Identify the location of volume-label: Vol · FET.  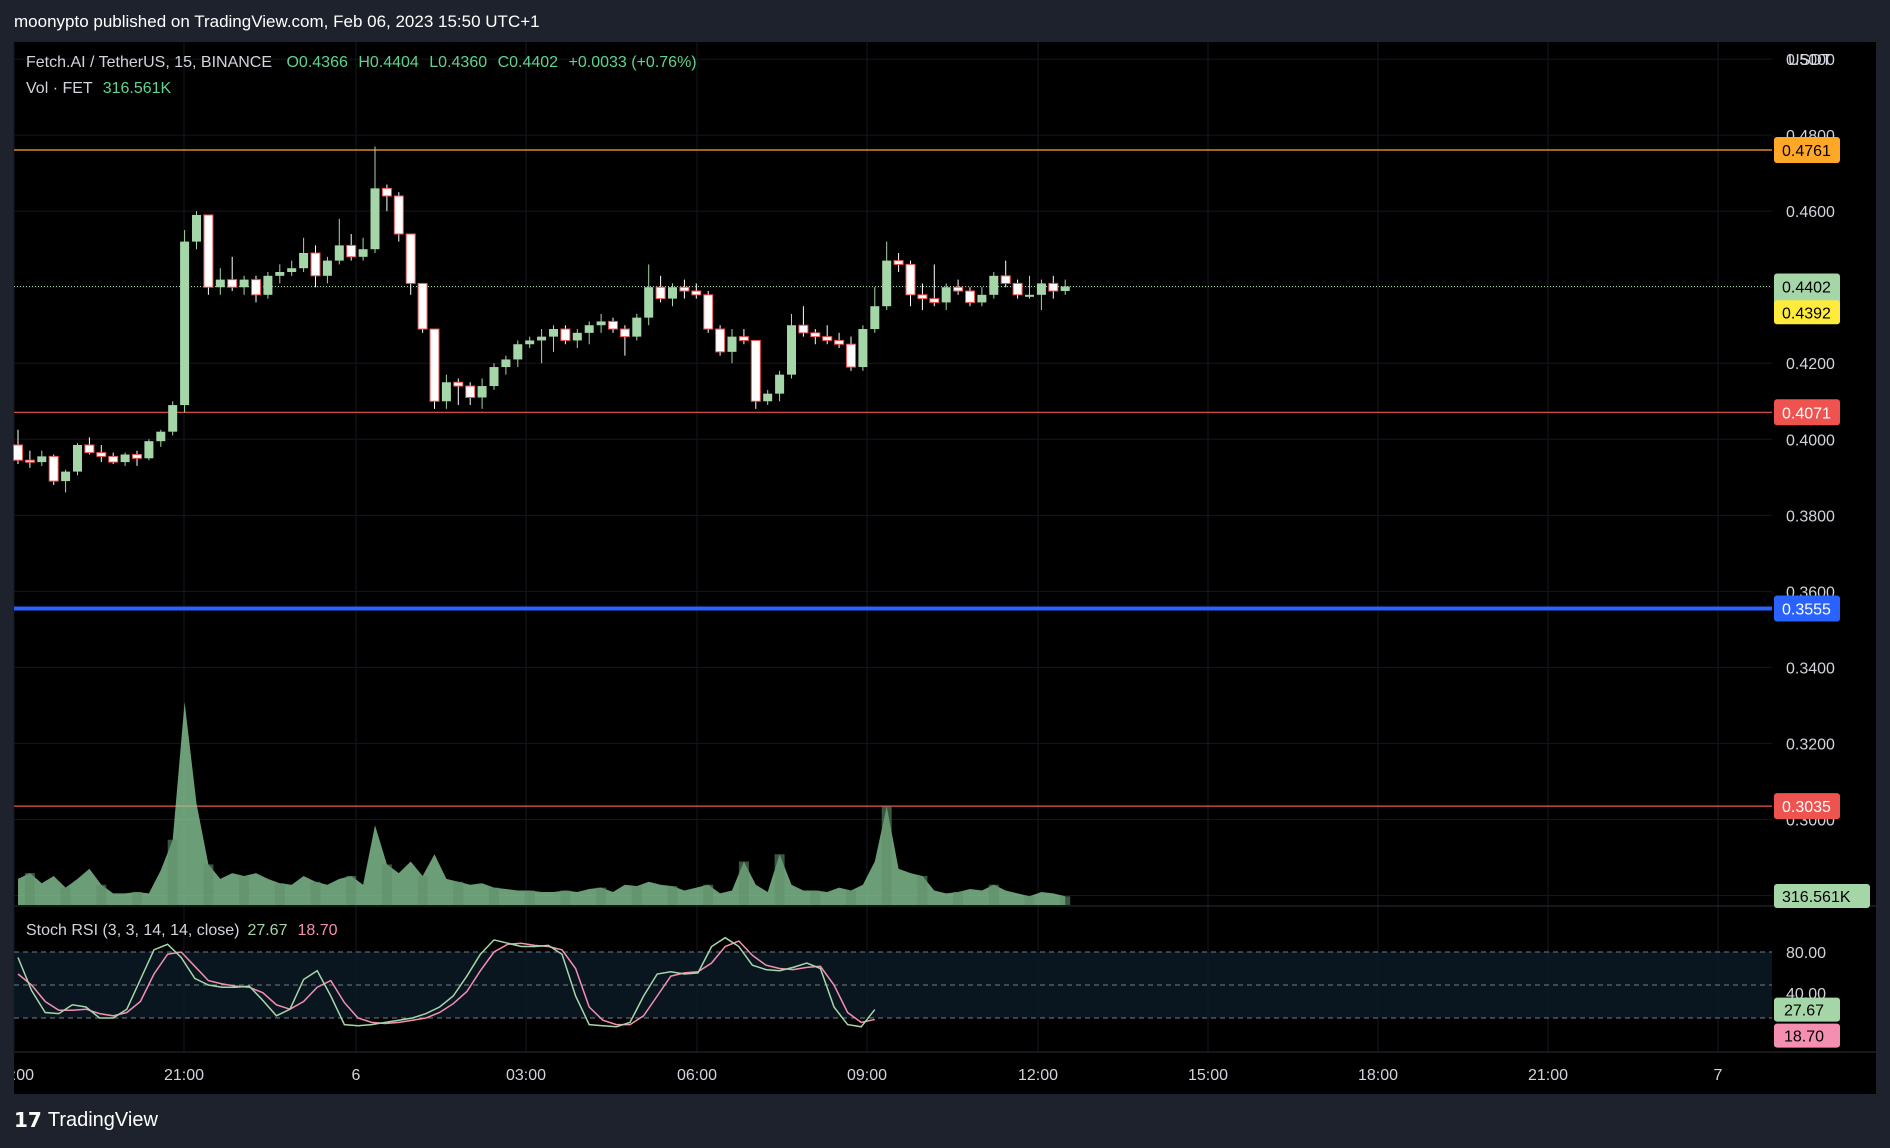
(59, 88).